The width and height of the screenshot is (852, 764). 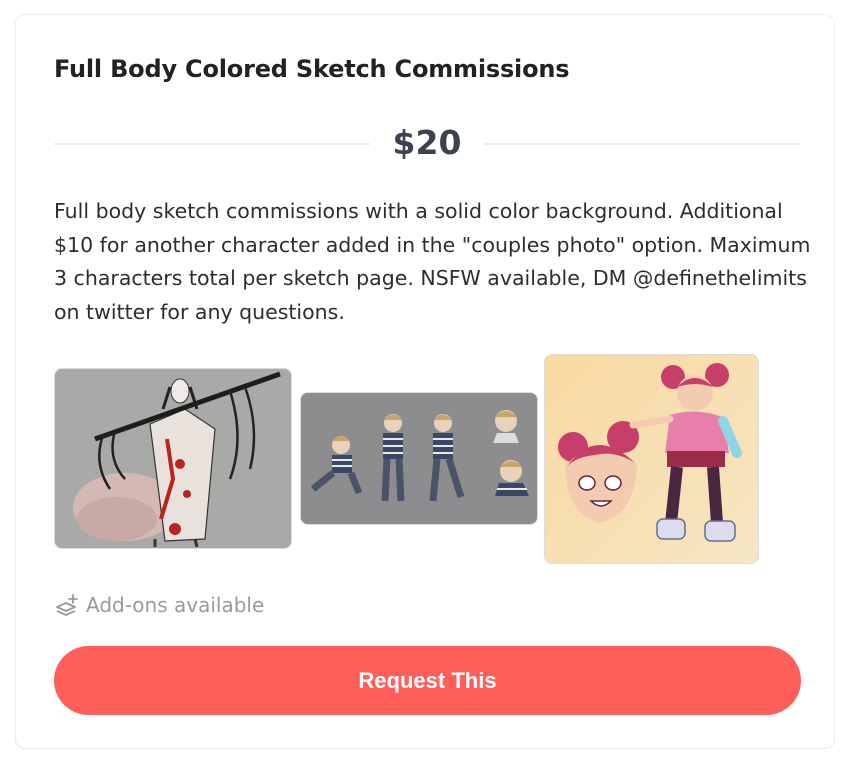 I want to click on price-row: $20, so click(x=427, y=143).